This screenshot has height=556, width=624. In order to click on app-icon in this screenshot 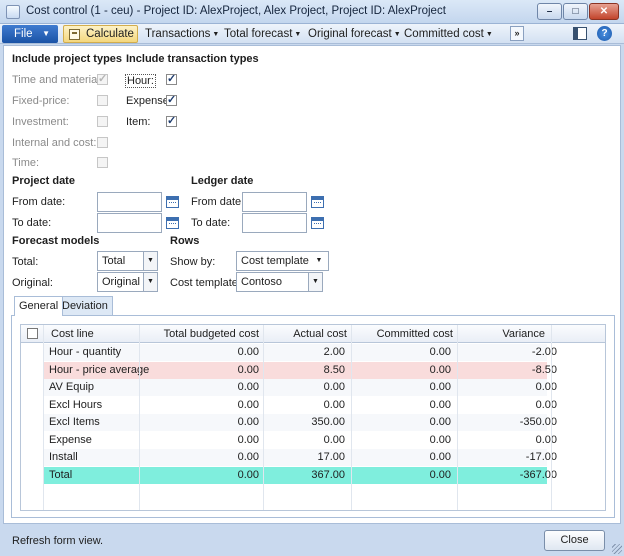, I will do `click(13, 12)`.